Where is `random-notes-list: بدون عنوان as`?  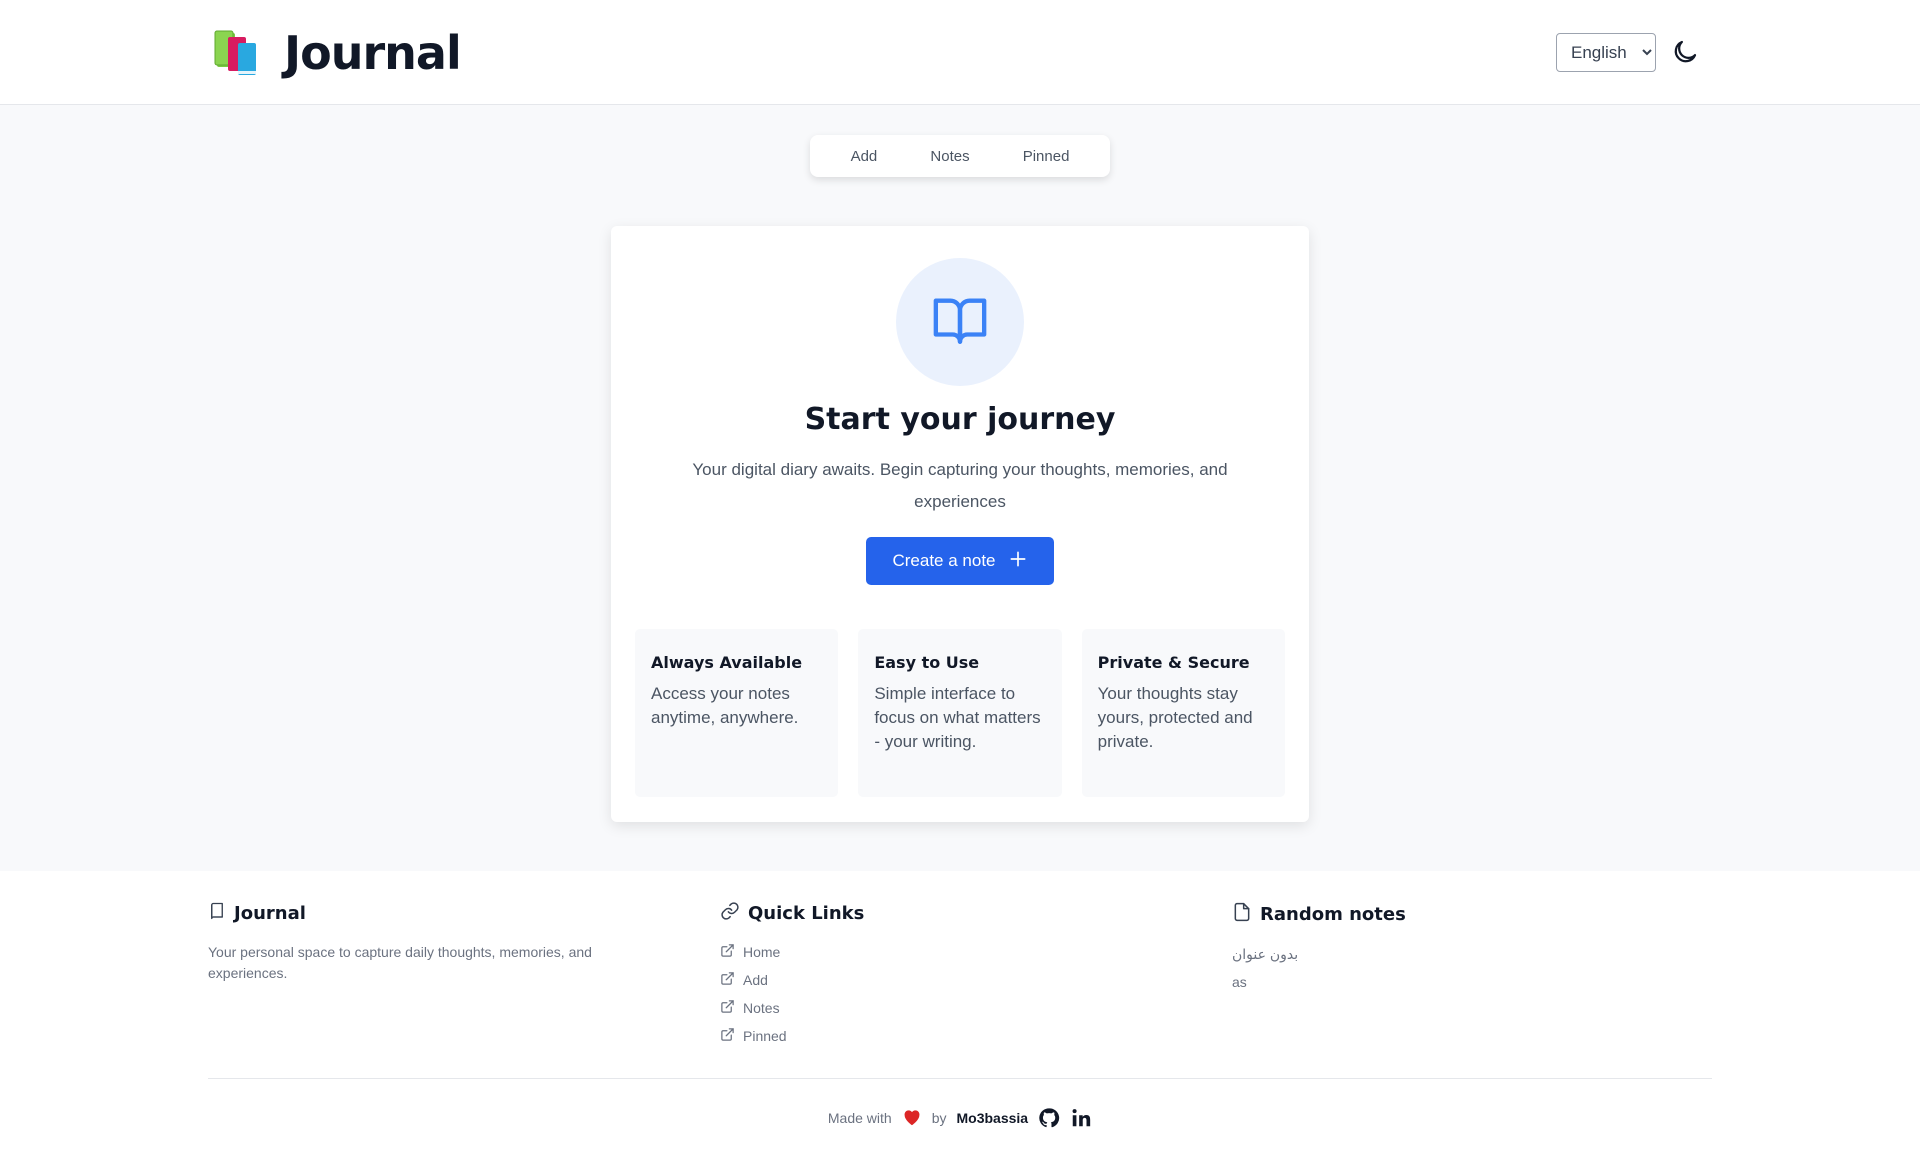 random-notes-list: بدون عنوان as is located at coordinates (1319, 968).